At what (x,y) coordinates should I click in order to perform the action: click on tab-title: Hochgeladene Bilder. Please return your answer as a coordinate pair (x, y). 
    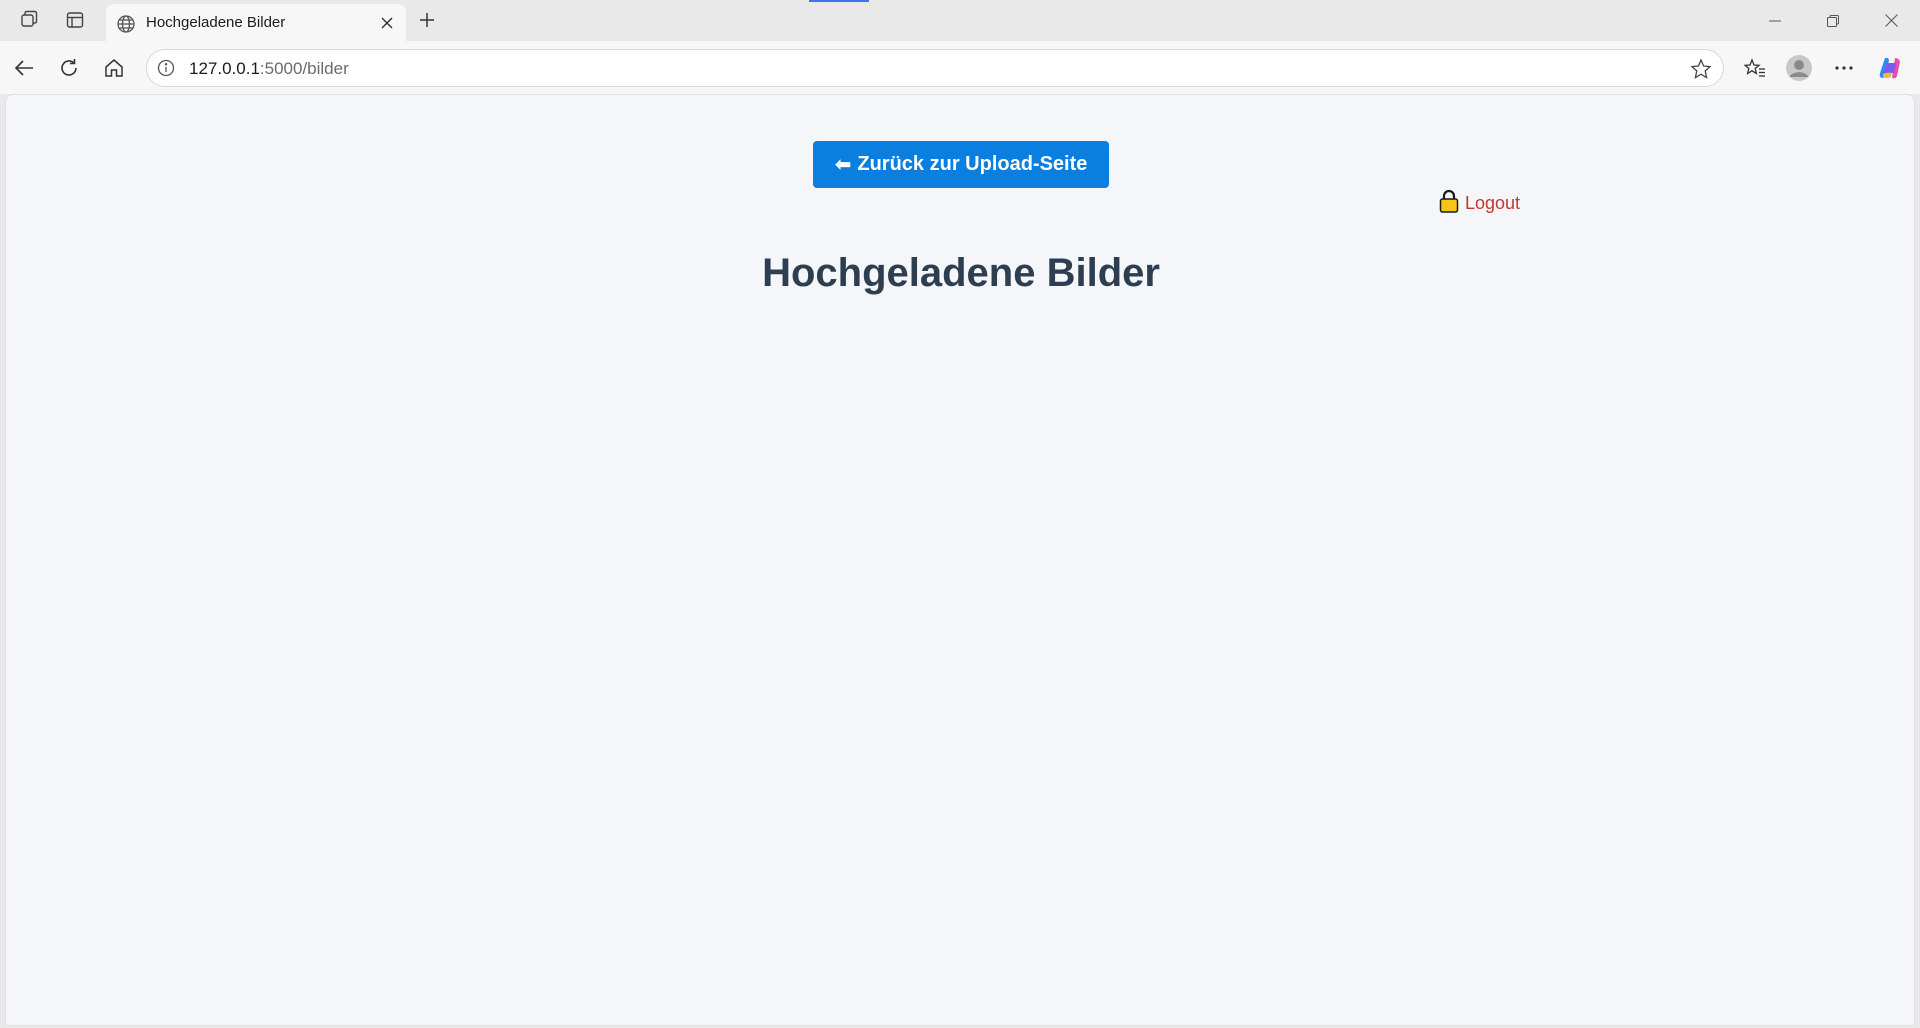
    Looking at the image, I should click on (216, 22).